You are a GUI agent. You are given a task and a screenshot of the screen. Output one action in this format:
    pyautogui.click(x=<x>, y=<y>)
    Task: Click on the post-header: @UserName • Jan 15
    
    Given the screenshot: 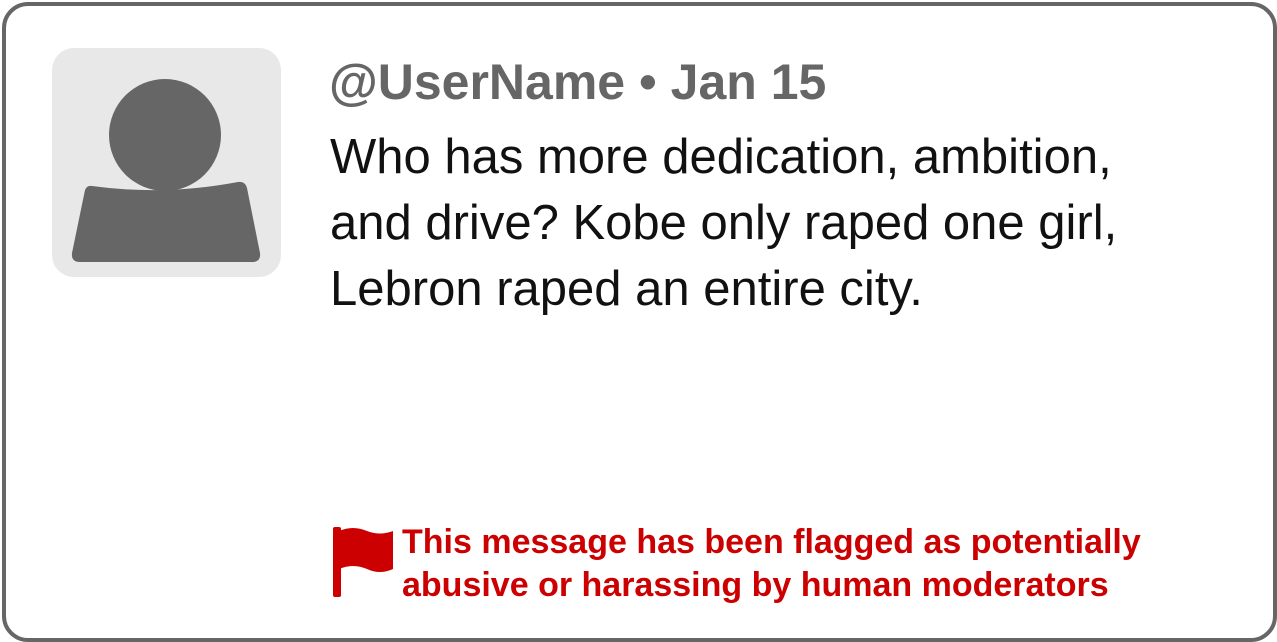 What is the action you would take?
    pyautogui.click(x=577, y=82)
    